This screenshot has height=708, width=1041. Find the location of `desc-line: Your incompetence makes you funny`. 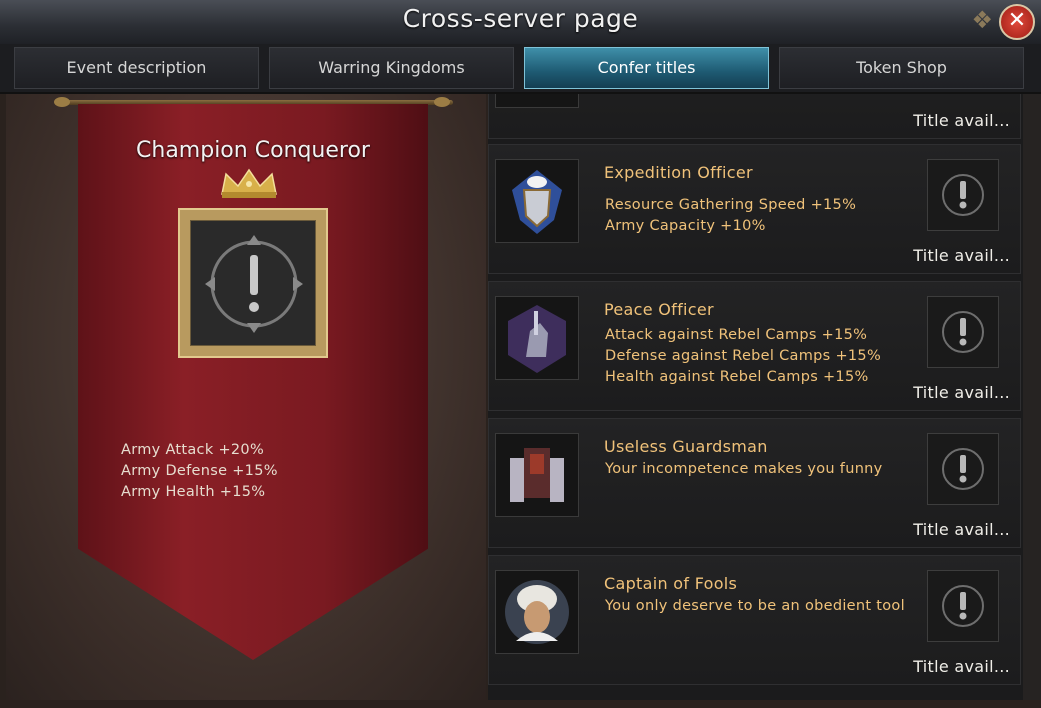

desc-line: Your incompetence makes you funny is located at coordinates (744, 469).